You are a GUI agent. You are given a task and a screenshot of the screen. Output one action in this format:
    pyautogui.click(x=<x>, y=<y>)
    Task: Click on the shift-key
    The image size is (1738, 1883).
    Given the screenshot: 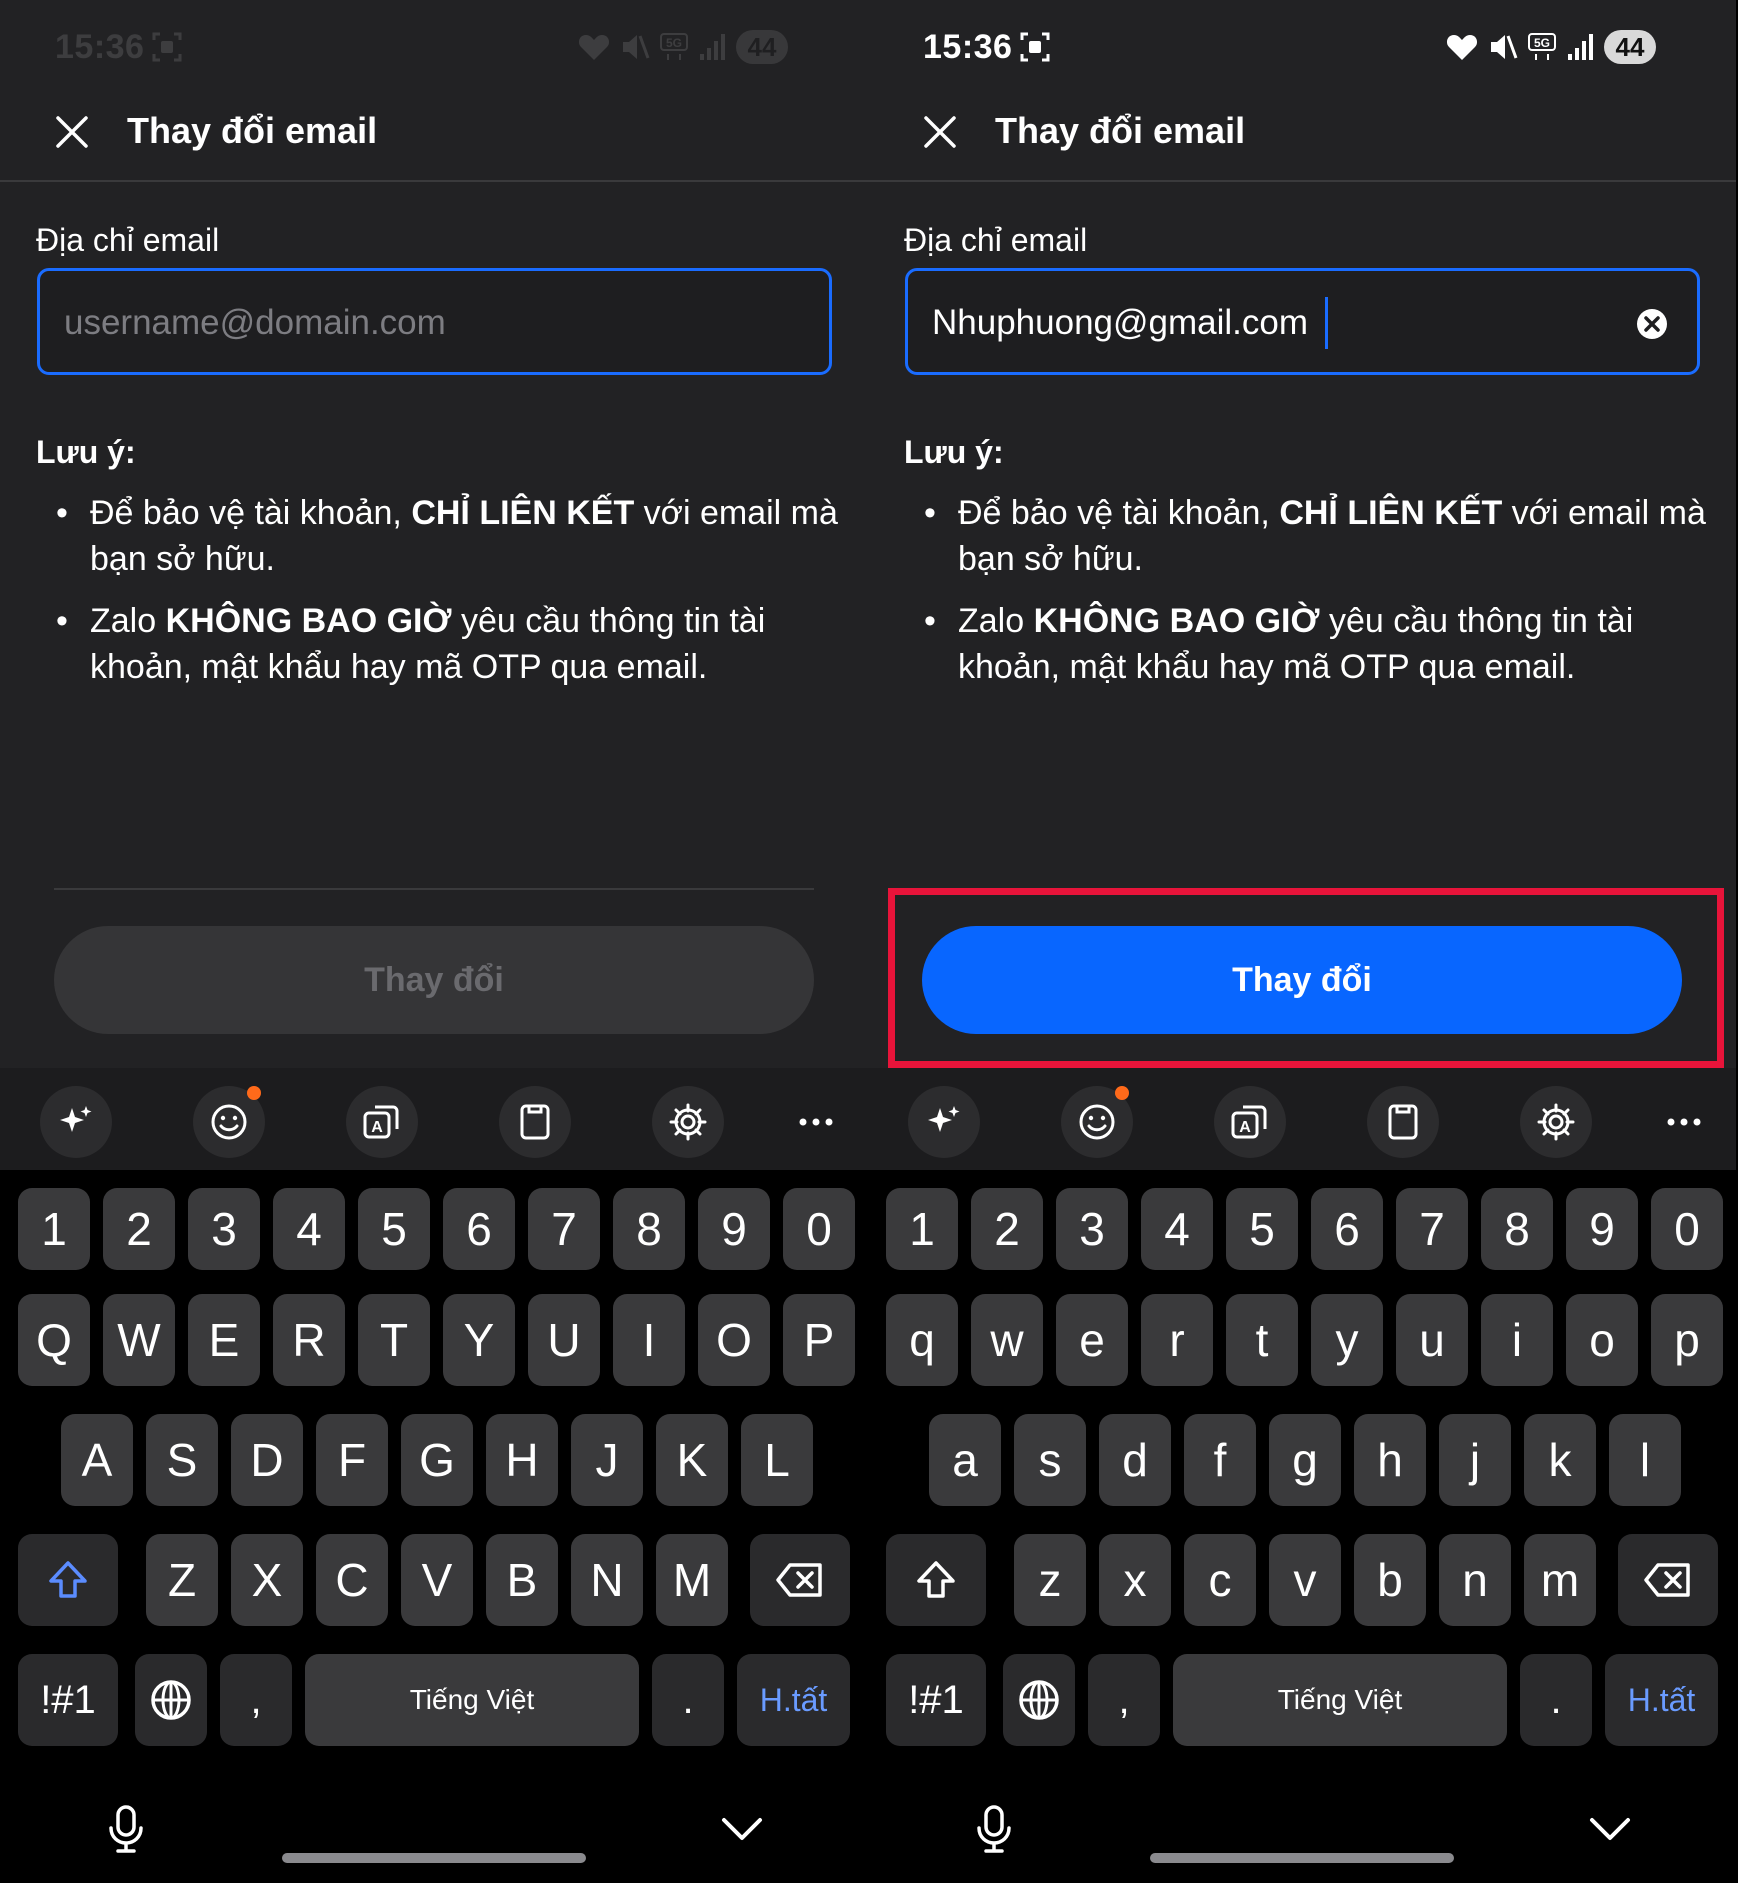 What is the action you would take?
    pyautogui.click(x=68, y=1580)
    